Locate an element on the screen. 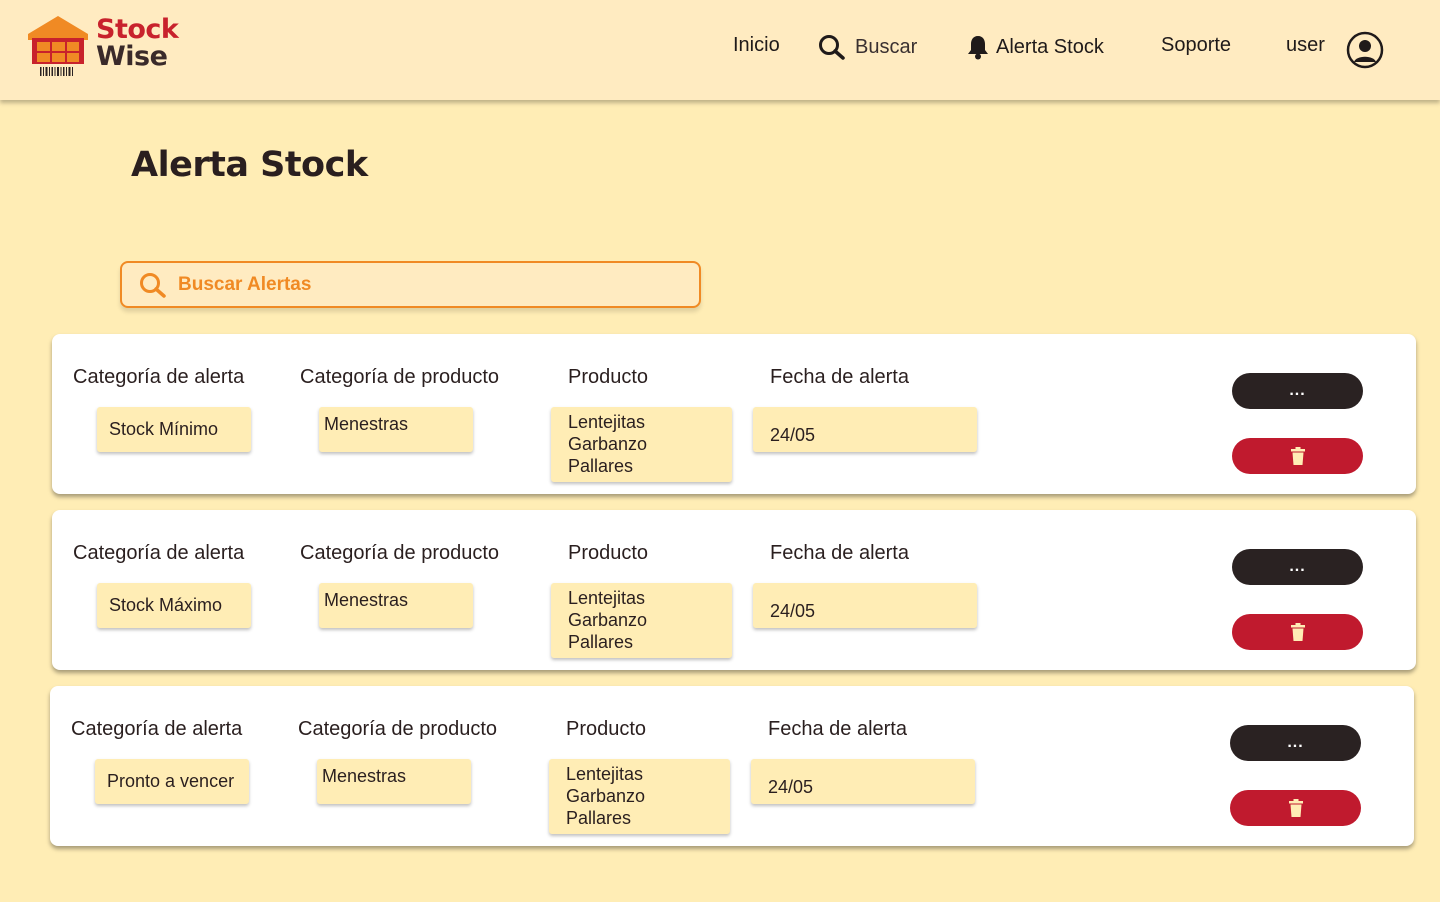  nav-soporte-label: Soporte is located at coordinates (1196, 45).